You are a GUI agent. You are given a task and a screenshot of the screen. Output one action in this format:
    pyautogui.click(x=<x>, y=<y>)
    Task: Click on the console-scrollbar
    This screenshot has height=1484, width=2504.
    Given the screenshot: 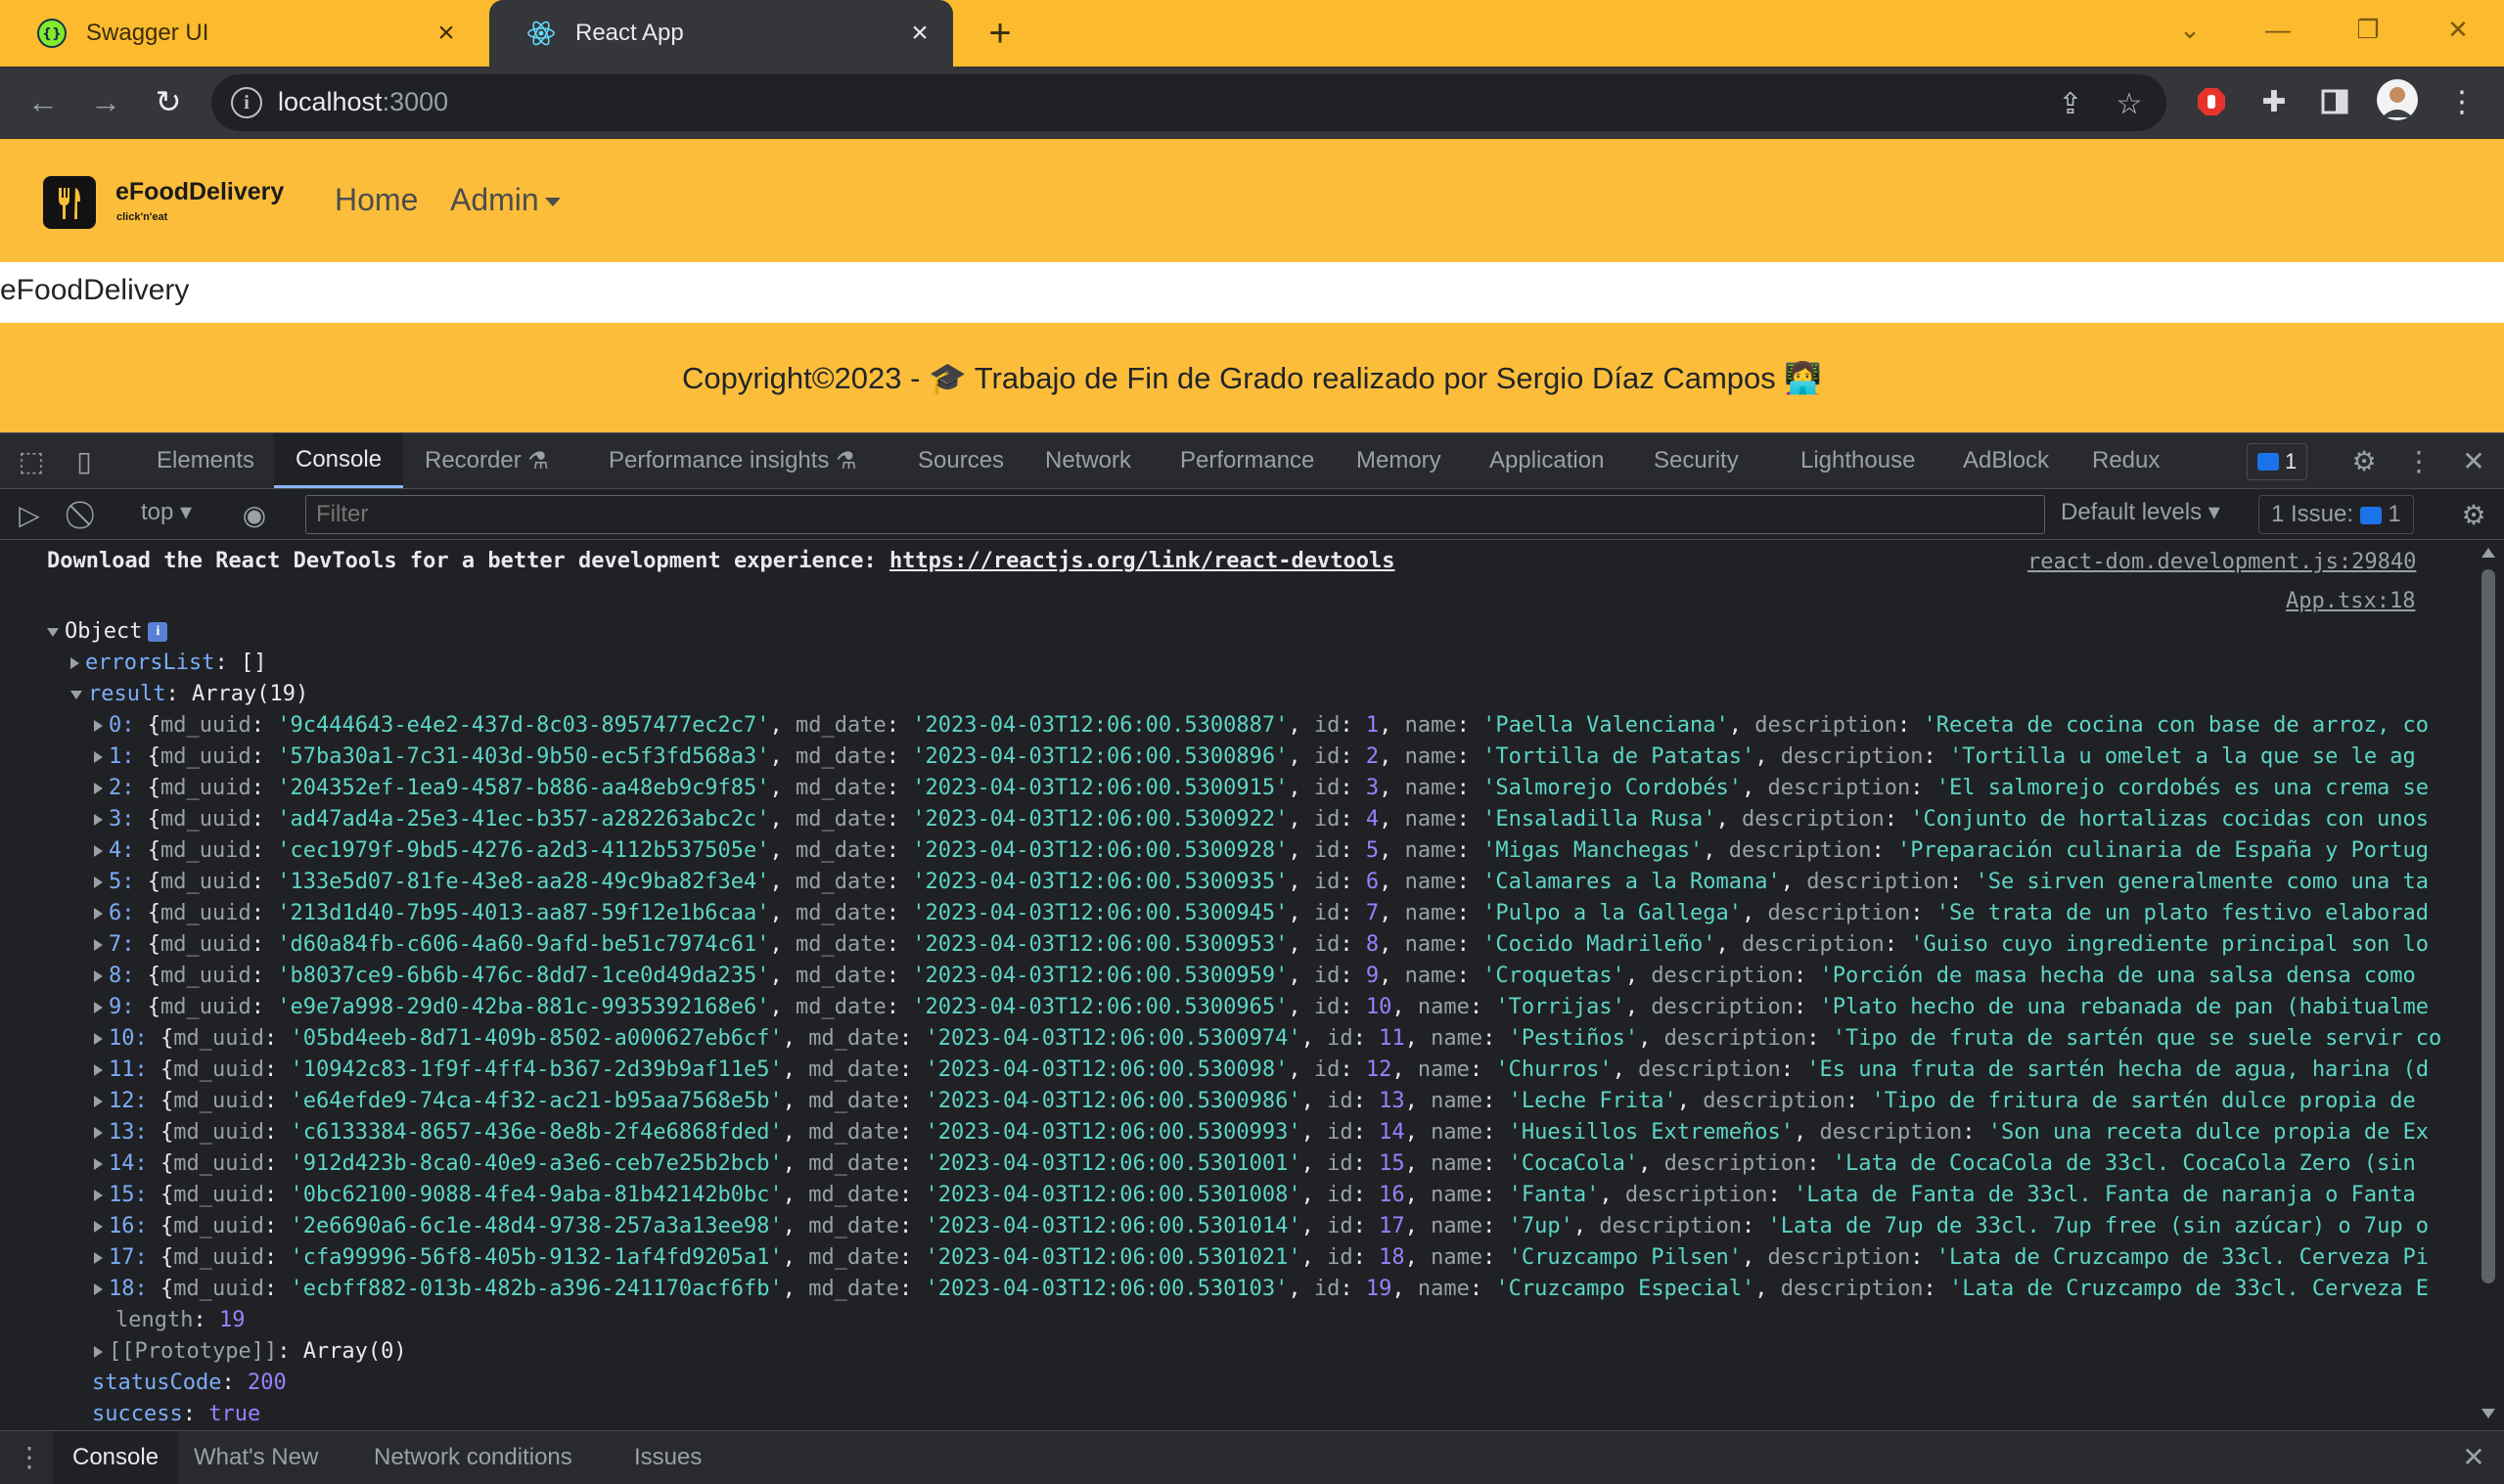 What is the action you would take?
    pyautogui.click(x=2489, y=985)
    